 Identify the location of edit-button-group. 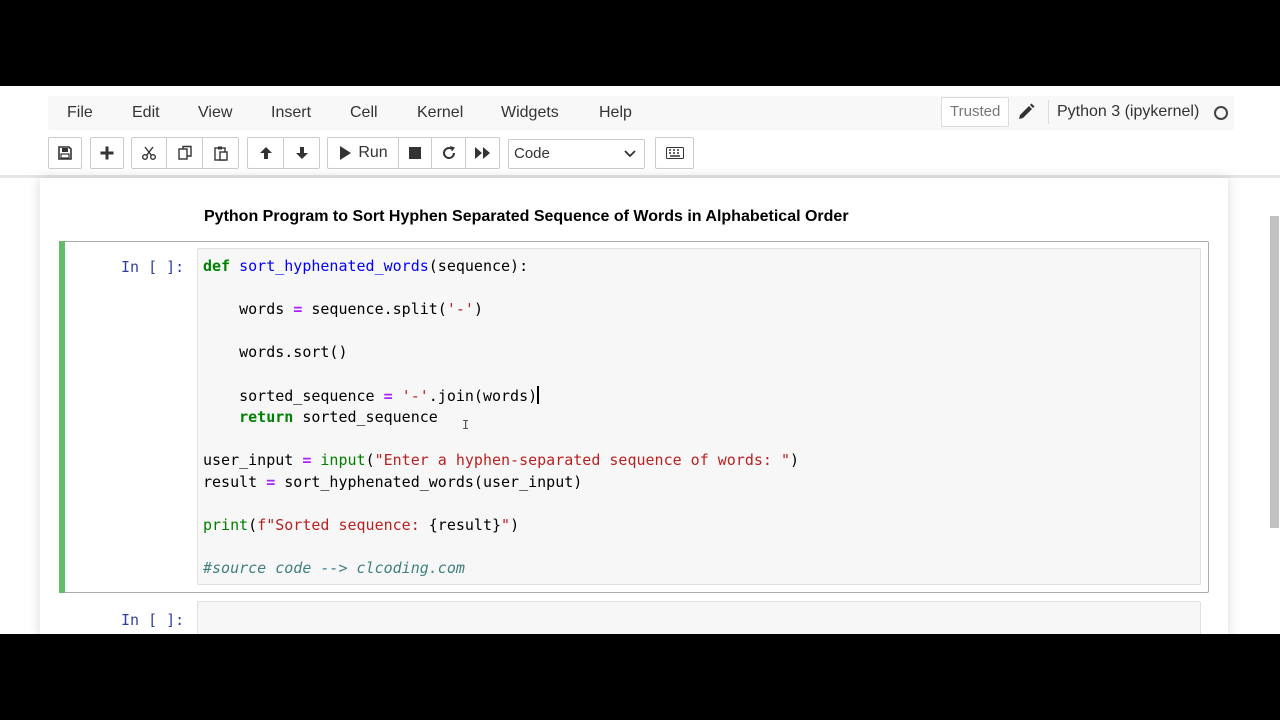
(185, 153).